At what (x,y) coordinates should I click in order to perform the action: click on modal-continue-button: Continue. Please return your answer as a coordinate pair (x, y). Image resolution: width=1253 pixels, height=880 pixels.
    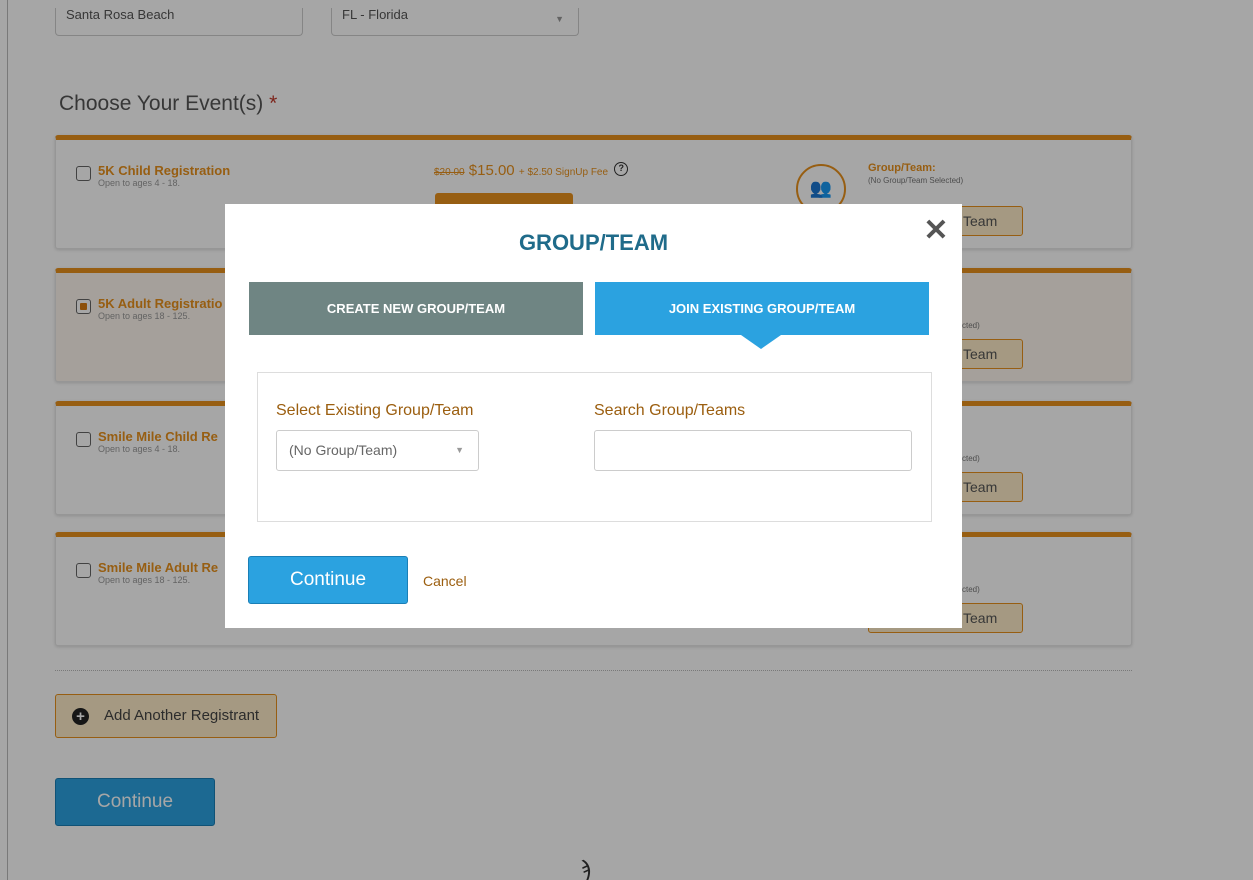
    Looking at the image, I should click on (328, 580).